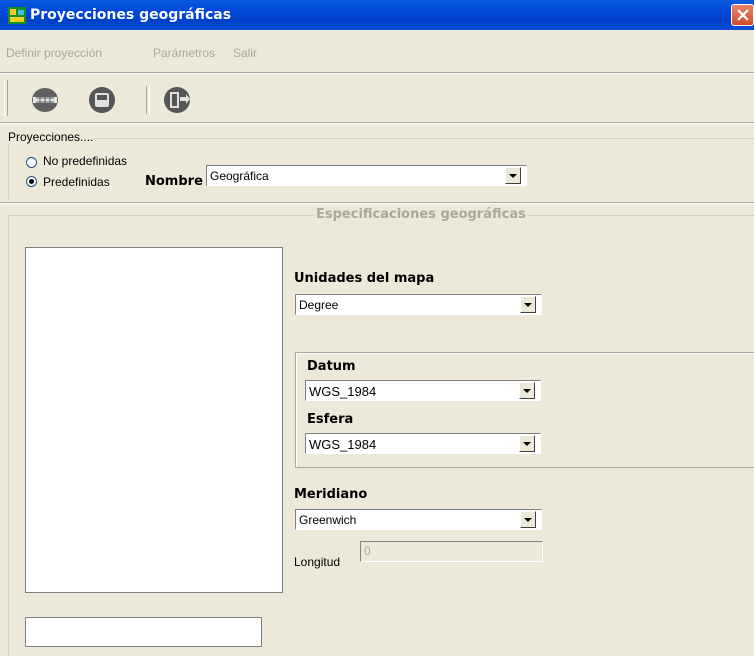 The image size is (754, 656). What do you see at coordinates (76, 182) in the screenshot?
I see `radio-predefinidas-label: Predefinidas` at bounding box center [76, 182].